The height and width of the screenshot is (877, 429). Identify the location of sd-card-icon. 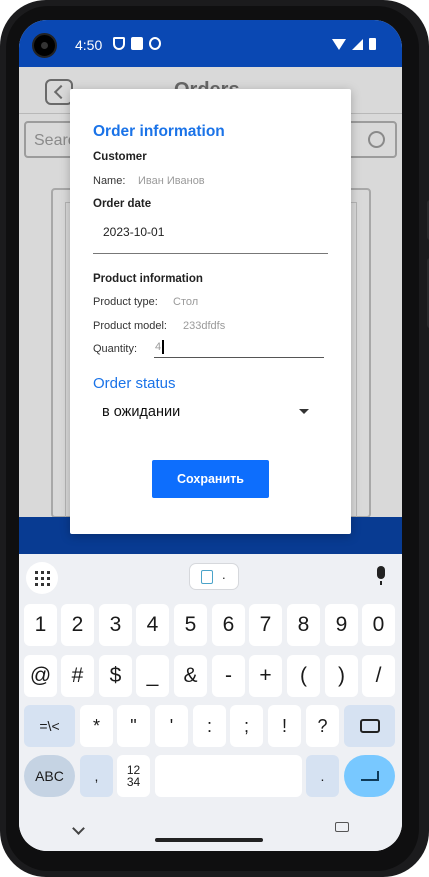
(137, 43).